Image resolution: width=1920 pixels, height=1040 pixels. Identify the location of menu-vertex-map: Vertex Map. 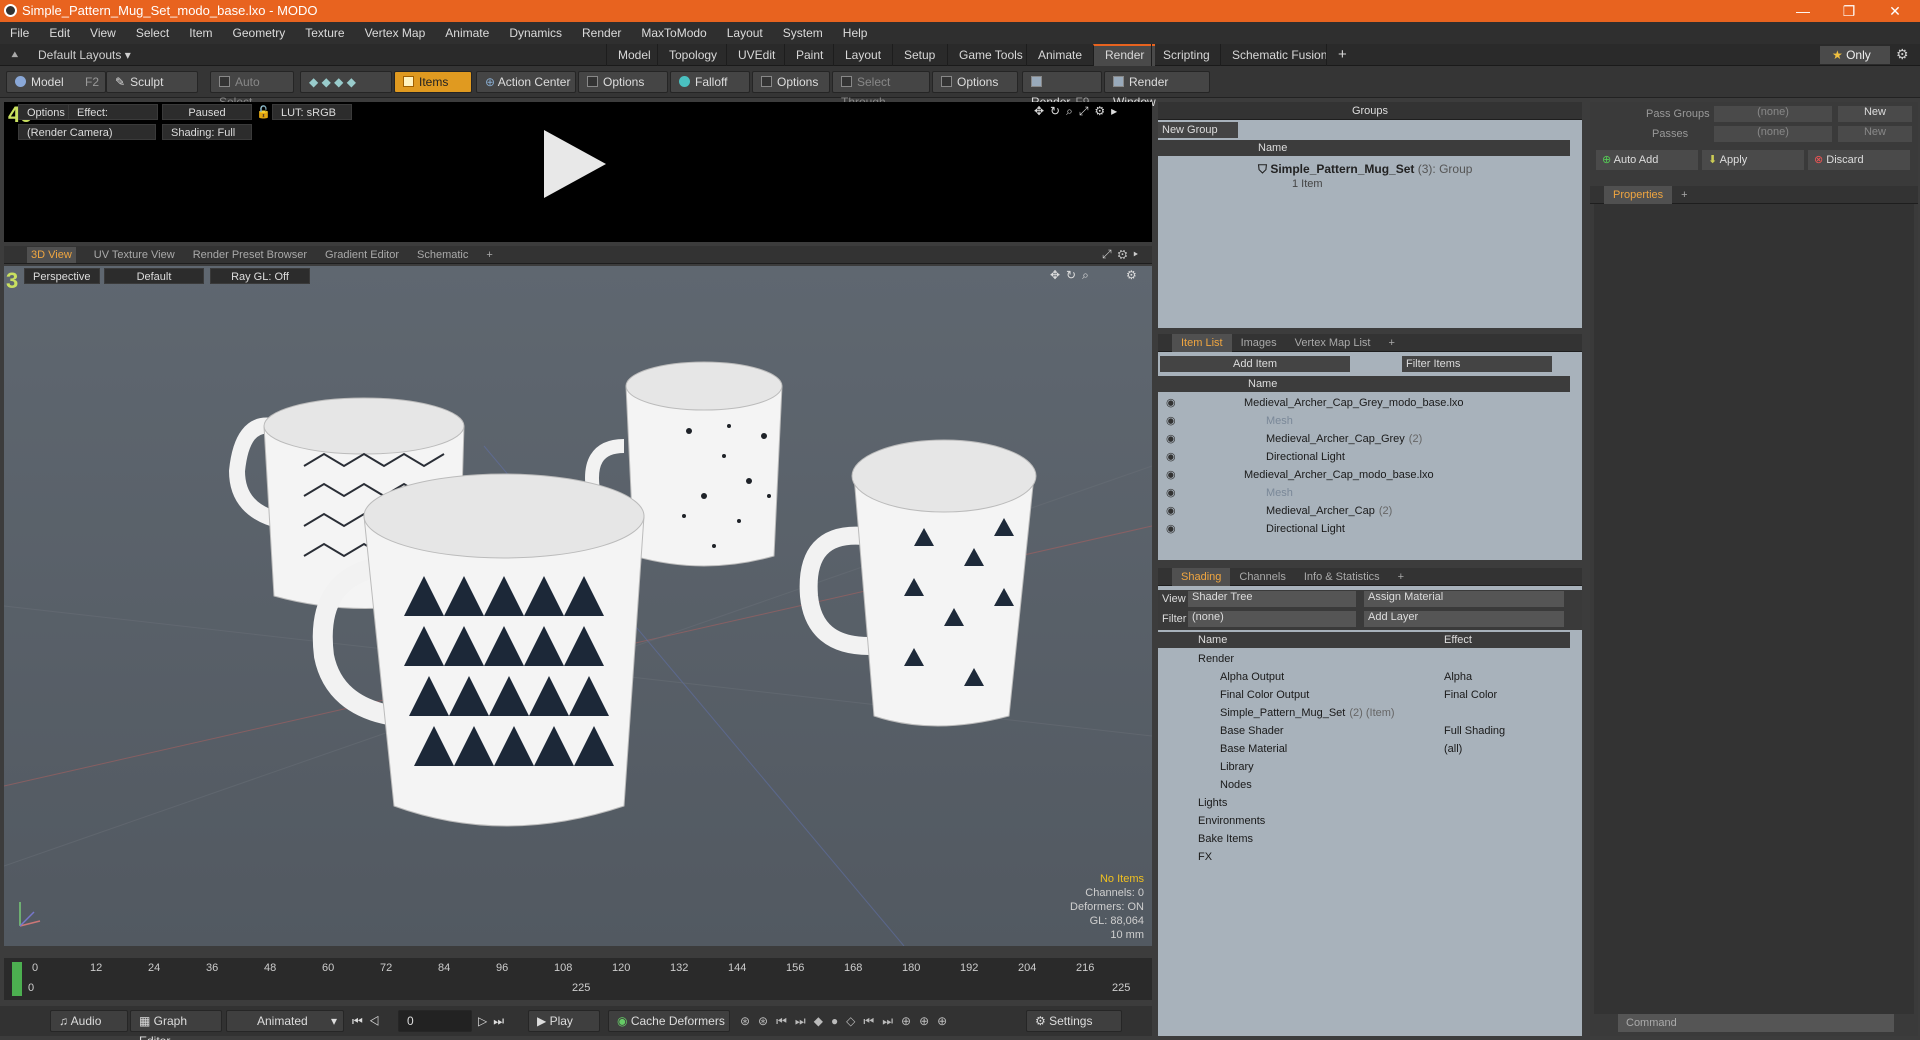
(395, 33).